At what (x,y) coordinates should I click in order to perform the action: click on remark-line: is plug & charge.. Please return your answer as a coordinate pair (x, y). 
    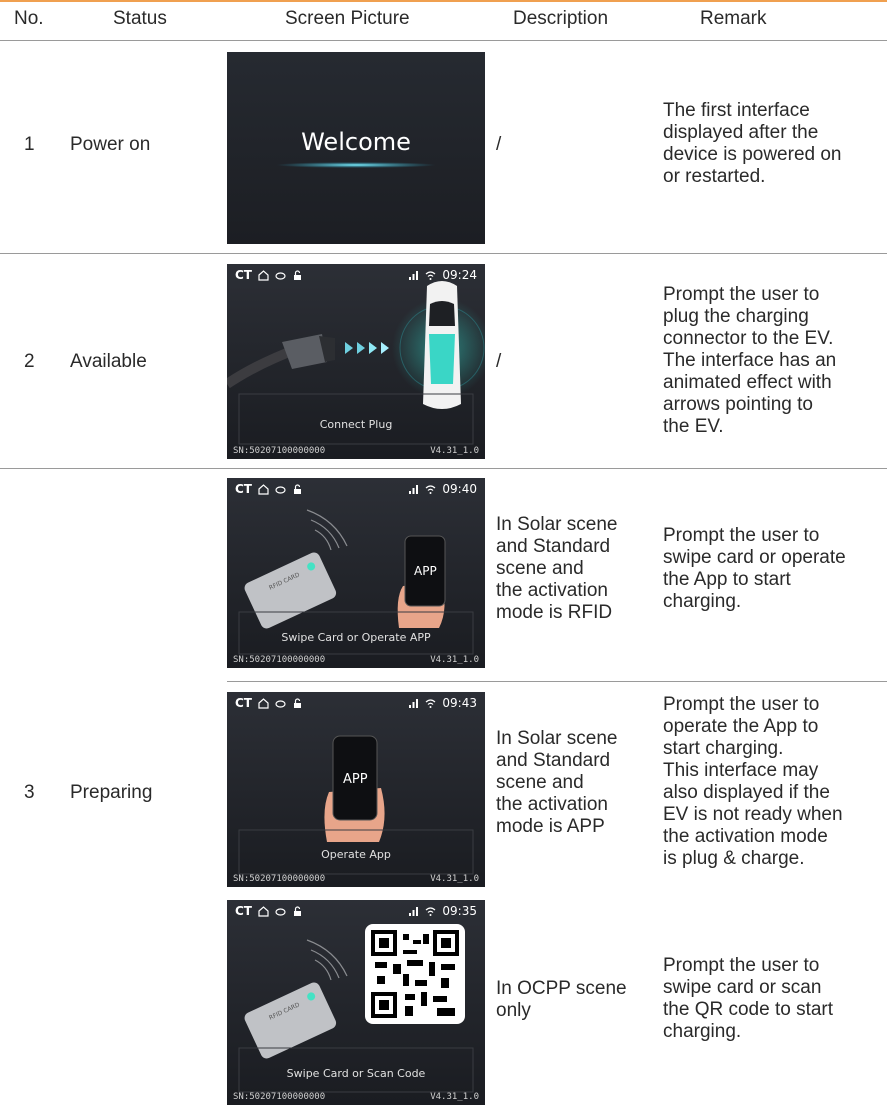
    Looking at the image, I should click on (734, 858).